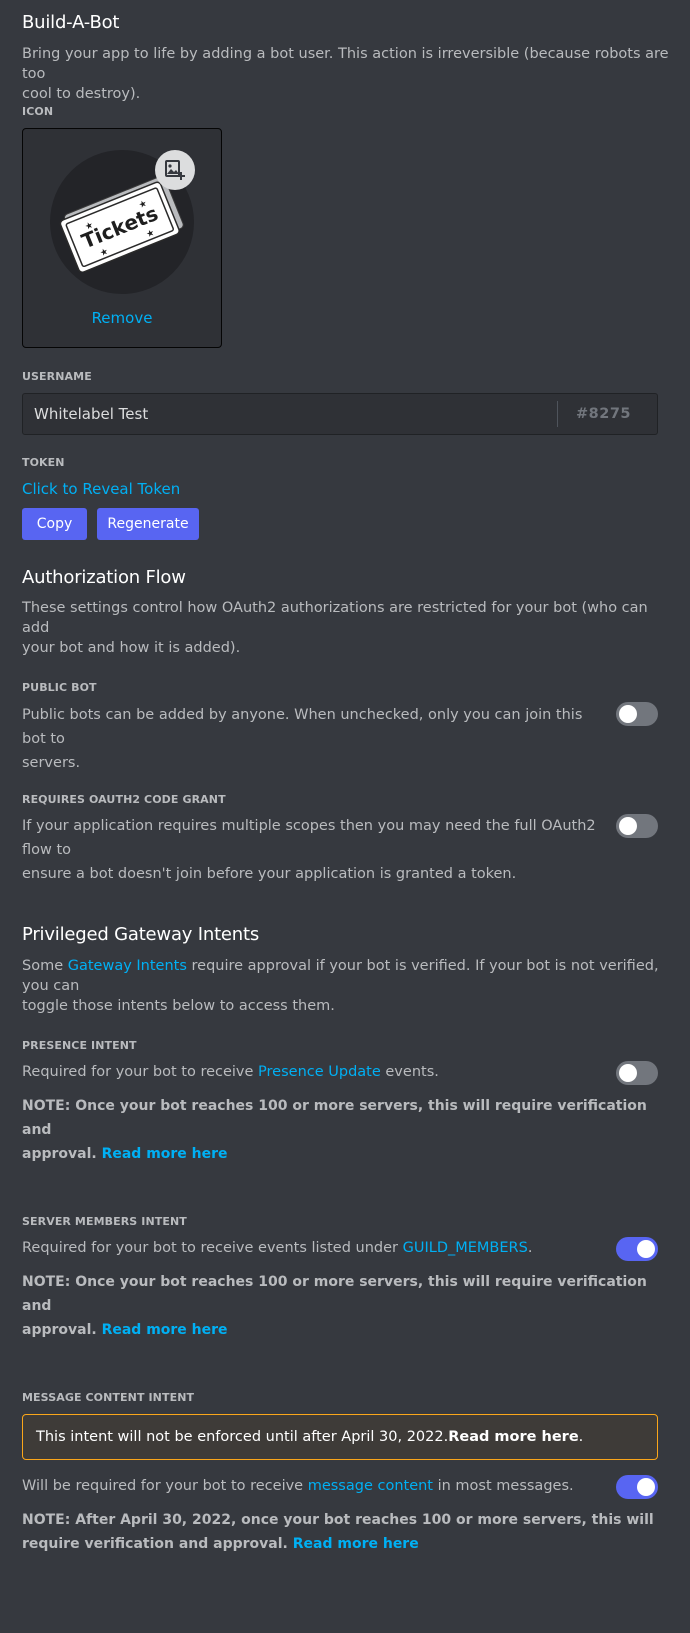 The image size is (690, 1633). Describe the element at coordinates (165, 1154) in the screenshot. I see `presence-read-more-link: Read more here` at that location.